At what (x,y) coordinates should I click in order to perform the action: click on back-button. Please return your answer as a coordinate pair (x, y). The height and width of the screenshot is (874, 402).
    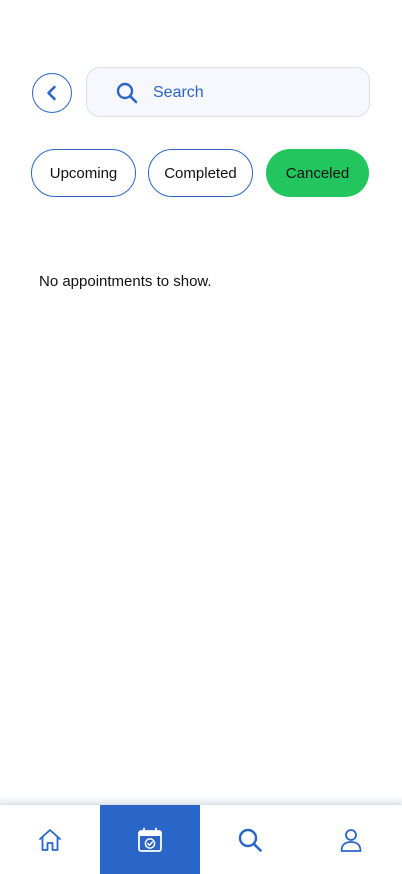
    Looking at the image, I should click on (52, 93).